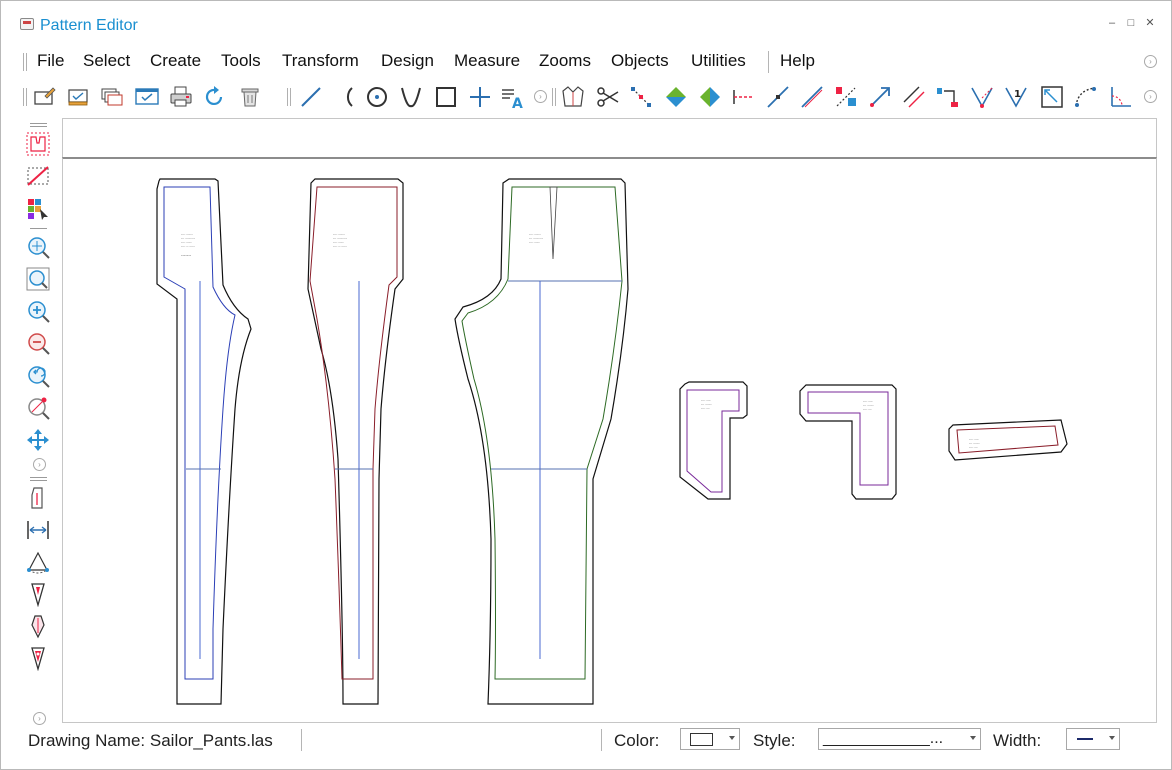 The width and height of the screenshot is (1172, 770). I want to click on pattern-piece-purple-l: ---- ------- ---------- ---, so click(848, 442).